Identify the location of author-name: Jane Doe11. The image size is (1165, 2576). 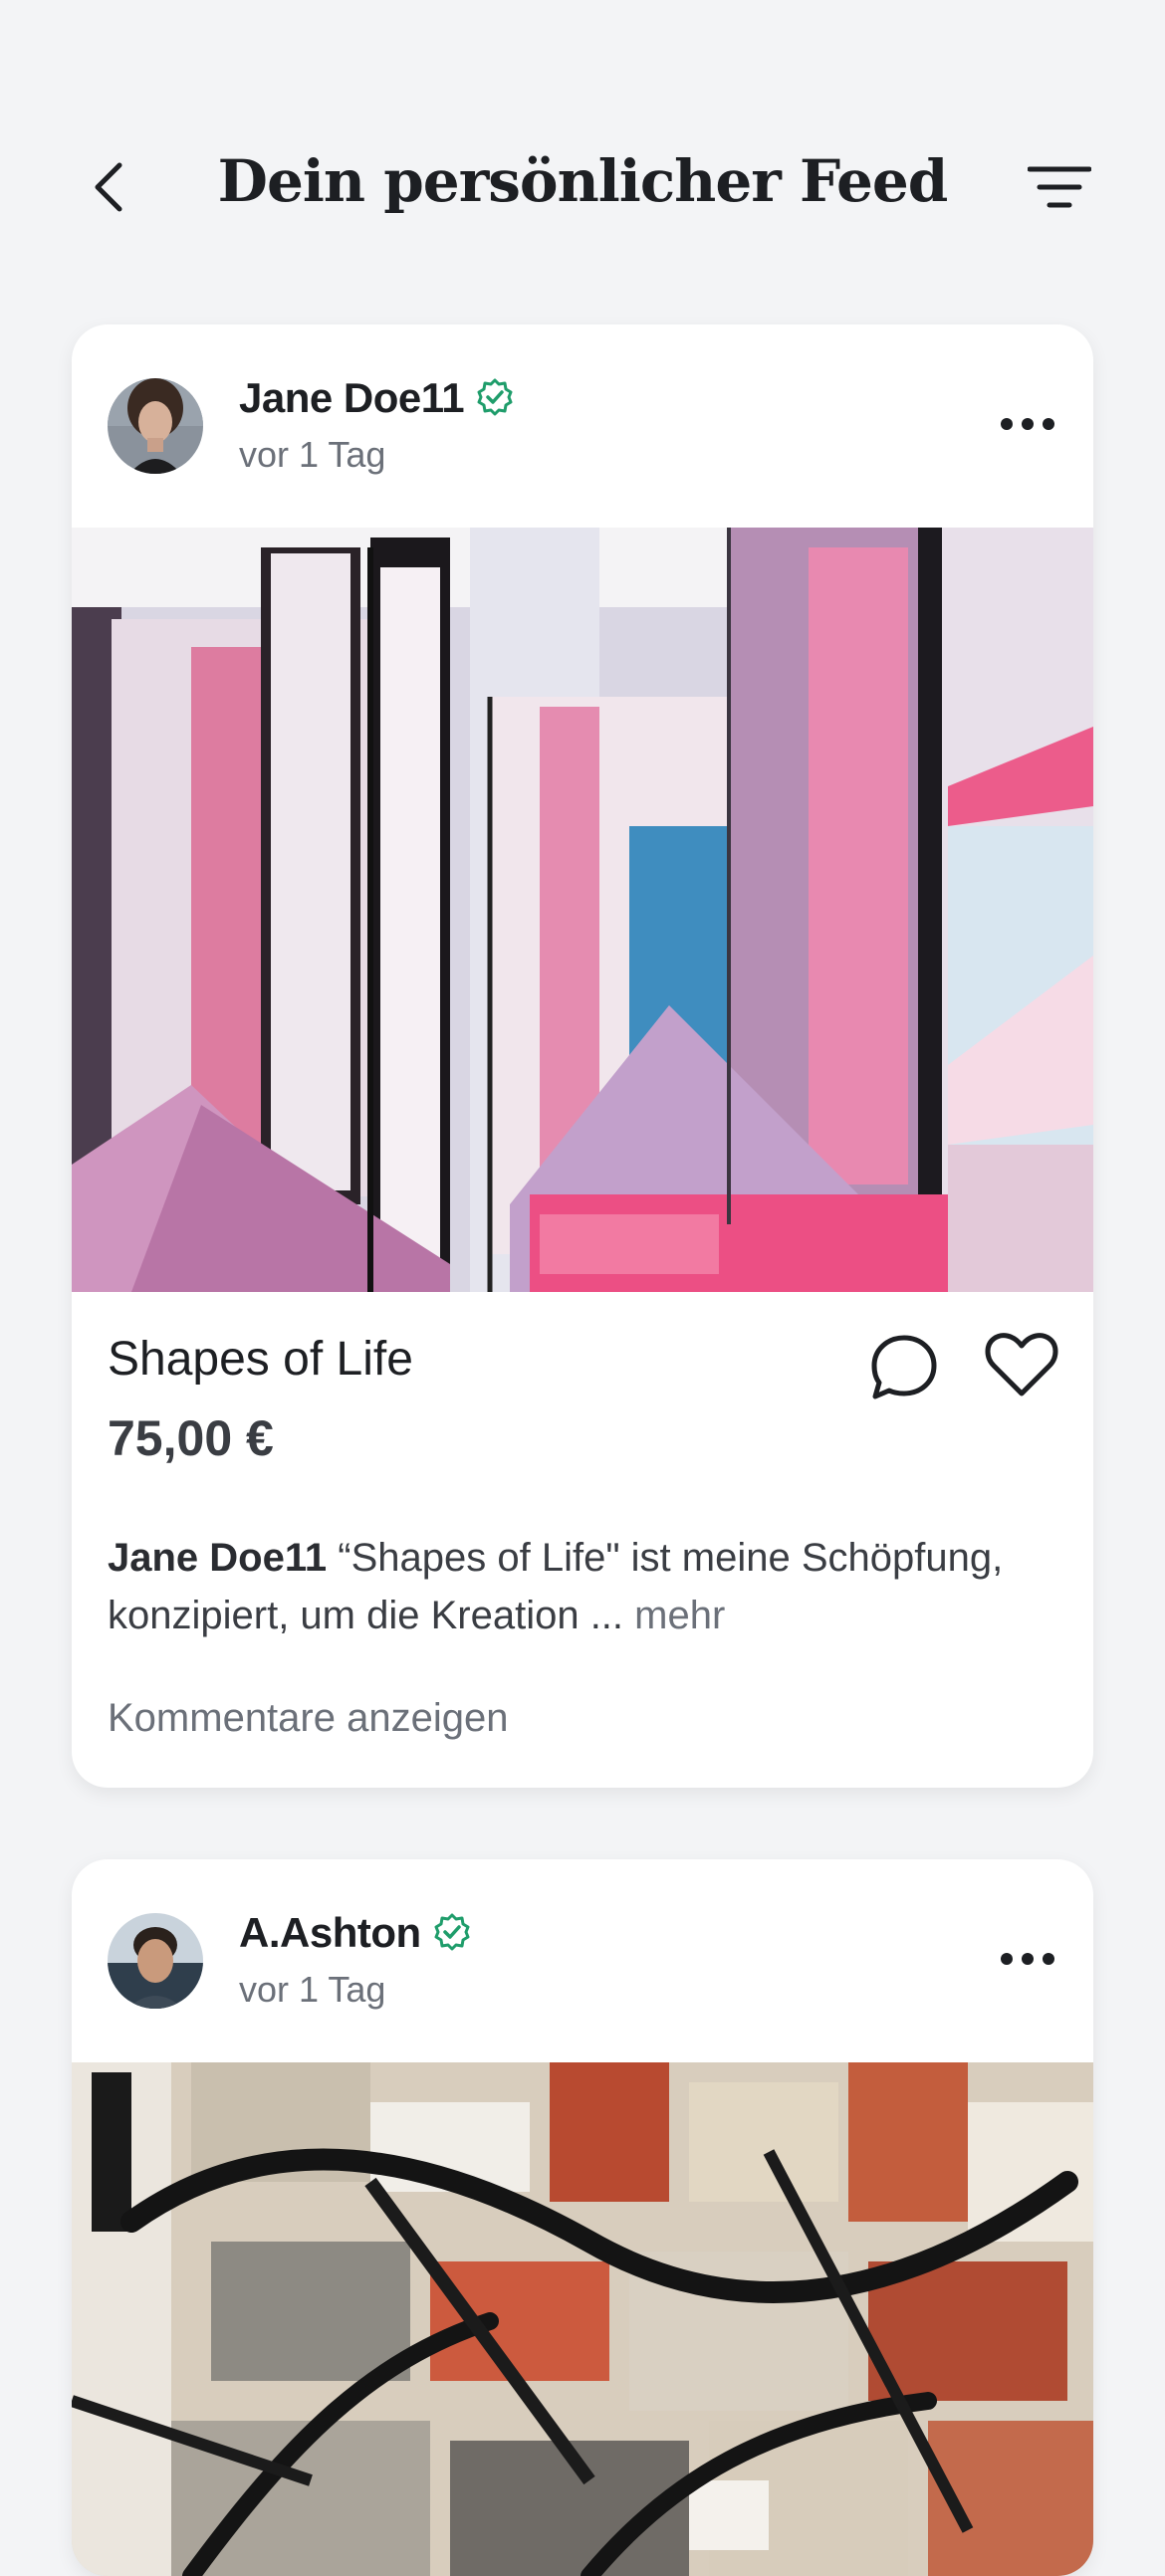
(377, 398).